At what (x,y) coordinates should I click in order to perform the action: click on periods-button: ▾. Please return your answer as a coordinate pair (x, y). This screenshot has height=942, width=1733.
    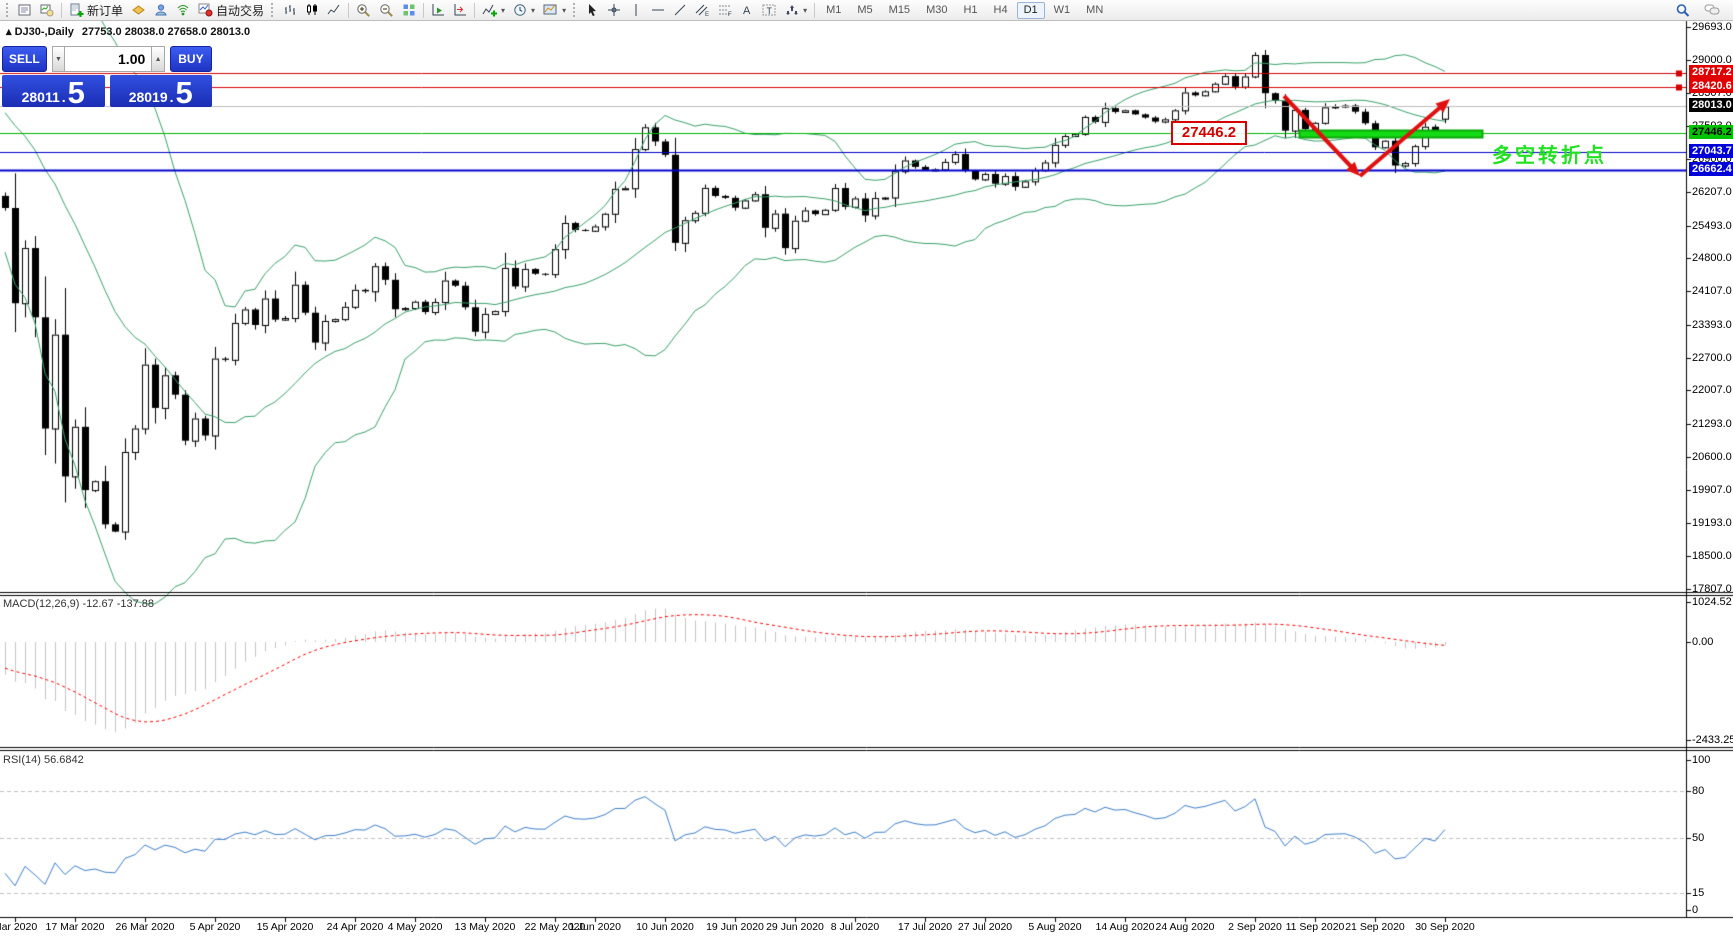
    Looking at the image, I should click on (524, 10).